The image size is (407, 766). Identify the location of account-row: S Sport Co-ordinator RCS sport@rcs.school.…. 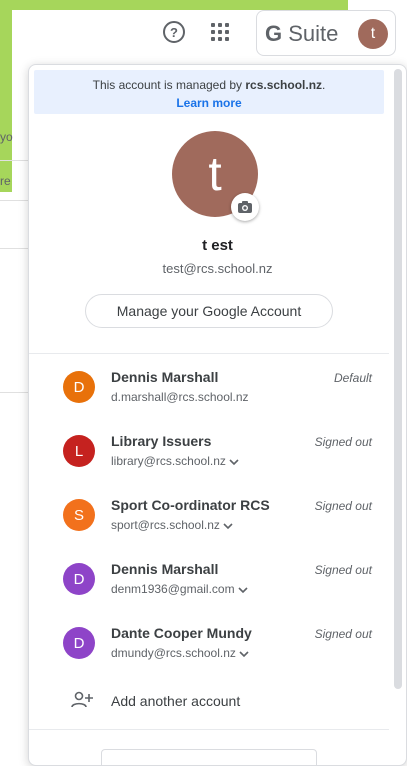
(209, 525).